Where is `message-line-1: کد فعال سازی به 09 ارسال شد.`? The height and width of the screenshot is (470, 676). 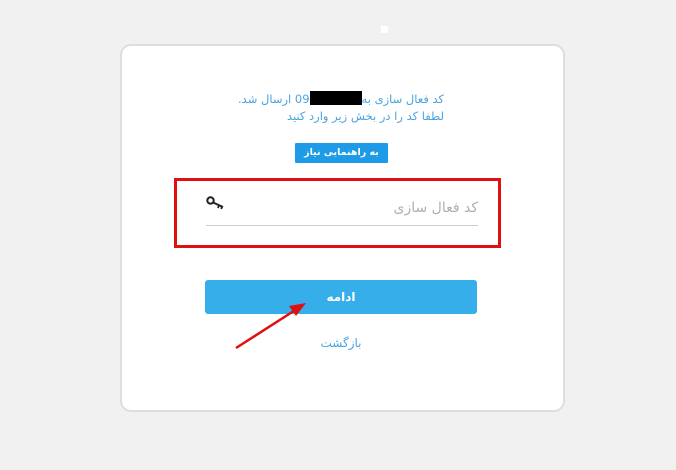 message-line-1: کد فعال سازی به 09 ارسال شد. is located at coordinates (341, 99).